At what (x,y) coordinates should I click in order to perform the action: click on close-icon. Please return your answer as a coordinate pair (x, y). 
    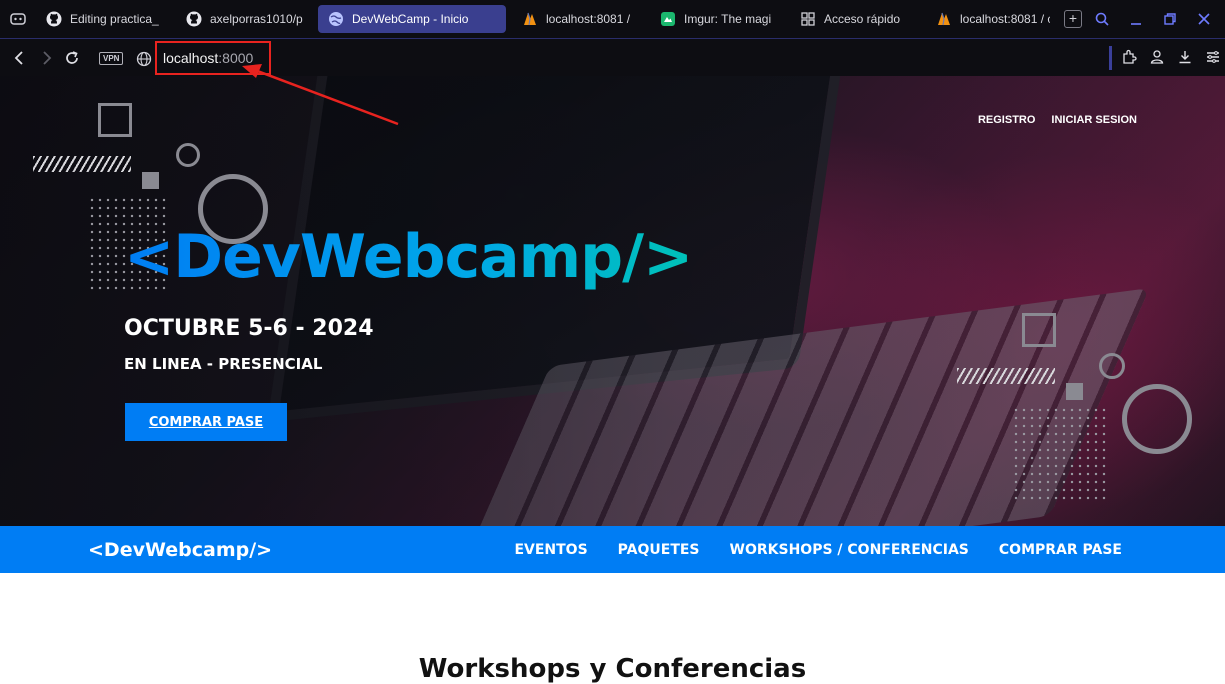
    Looking at the image, I should click on (1204, 19).